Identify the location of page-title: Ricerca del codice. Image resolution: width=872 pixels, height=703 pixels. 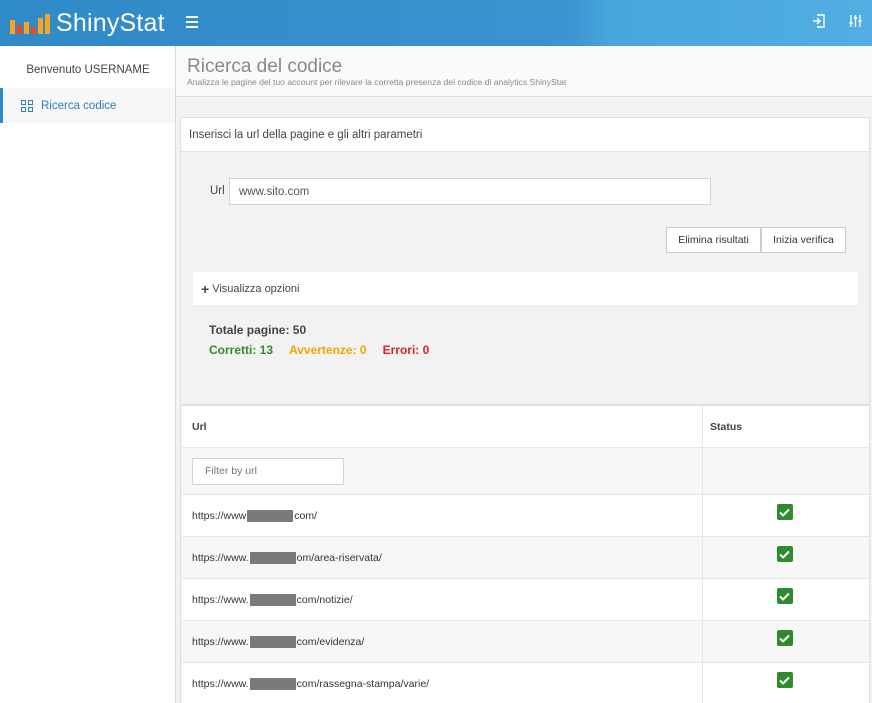
(265, 66).